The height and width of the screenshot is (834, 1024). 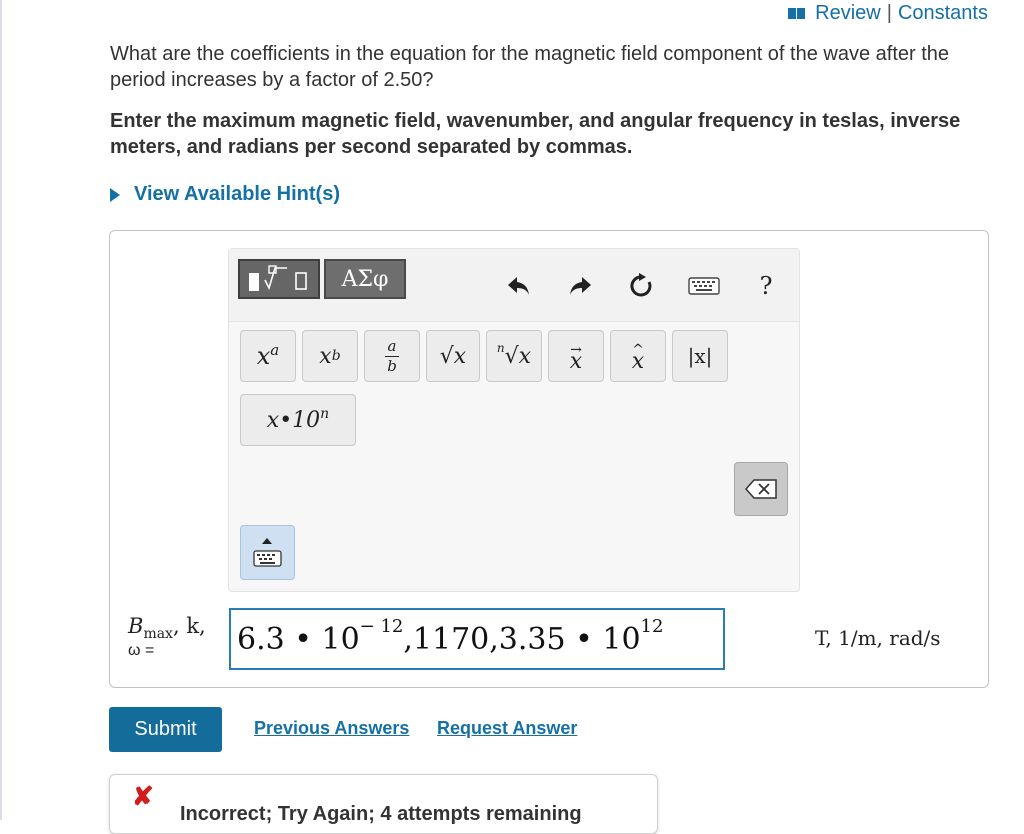 What do you see at coordinates (704, 286) in the screenshot?
I see `keyboard-icon` at bounding box center [704, 286].